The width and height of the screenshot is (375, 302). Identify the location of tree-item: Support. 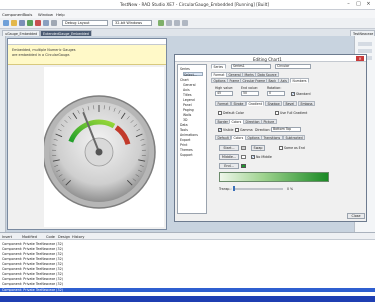
(186, 155).